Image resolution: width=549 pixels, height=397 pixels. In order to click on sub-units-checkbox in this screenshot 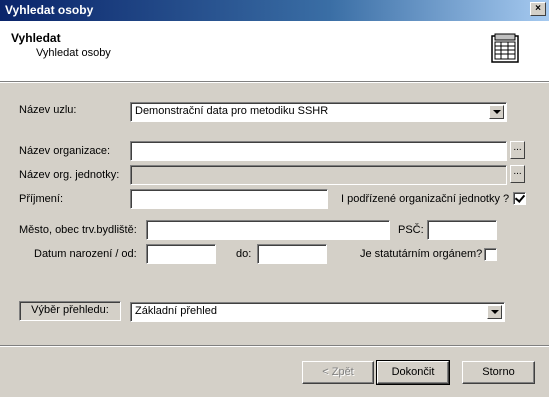, I will do `click(519, 198)`.